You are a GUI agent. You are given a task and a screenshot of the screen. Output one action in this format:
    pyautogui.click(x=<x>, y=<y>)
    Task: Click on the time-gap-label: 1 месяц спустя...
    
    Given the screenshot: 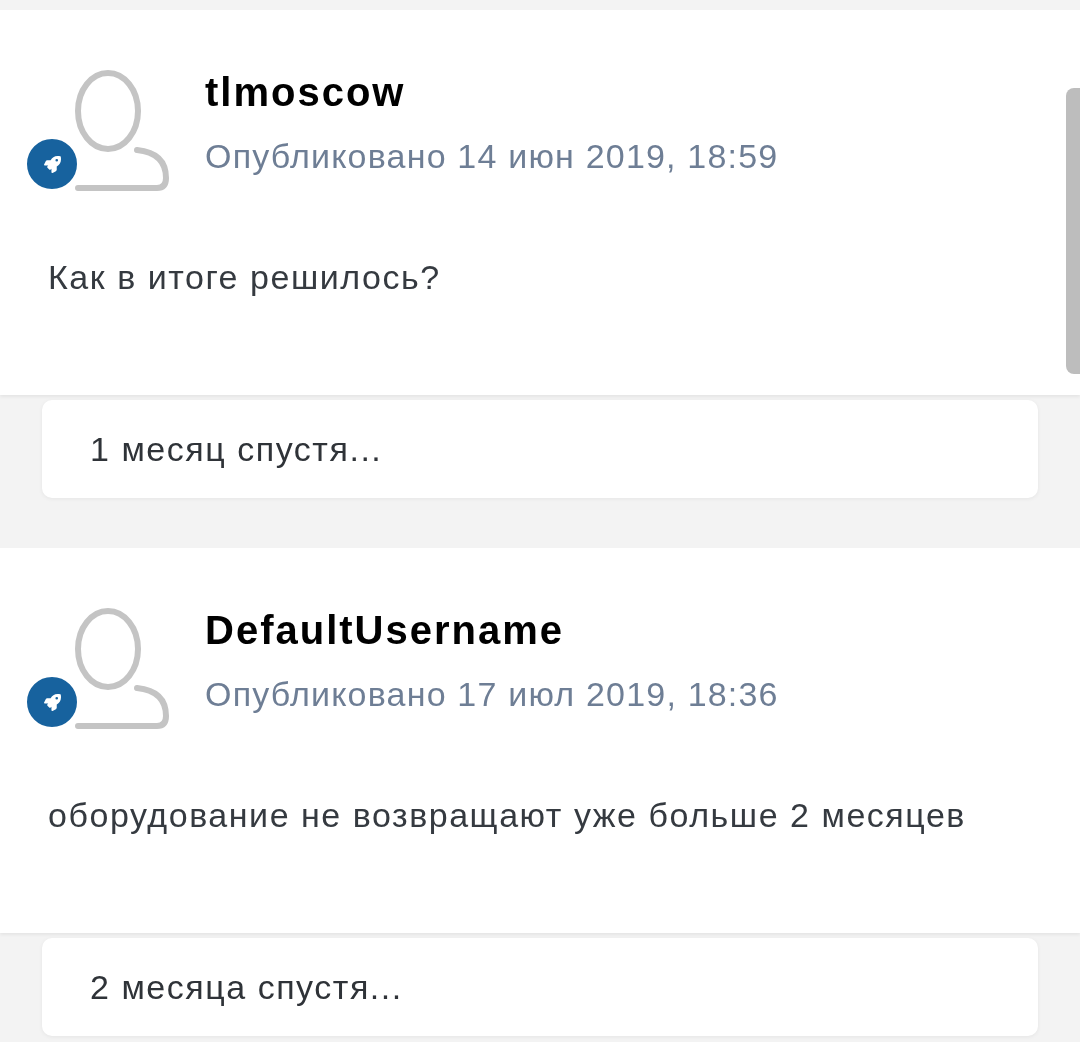 What is the action you would take?
    pyautogui.click(x=236, y=449)
    